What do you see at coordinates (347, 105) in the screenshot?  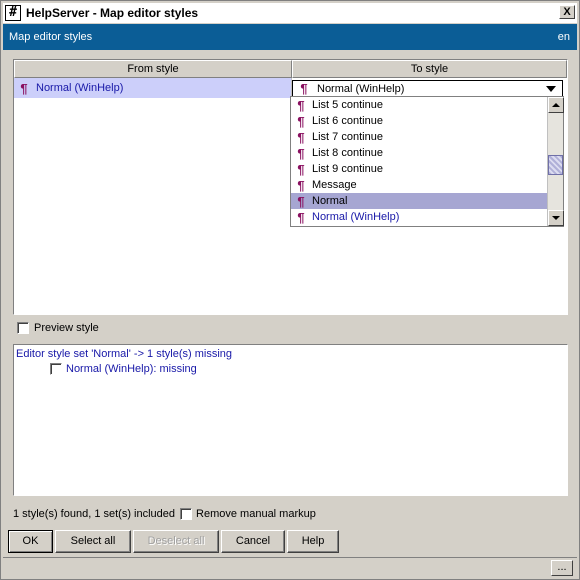 I see `dropdown-option-label: List 5 continue` at bounding box center [347, 105].